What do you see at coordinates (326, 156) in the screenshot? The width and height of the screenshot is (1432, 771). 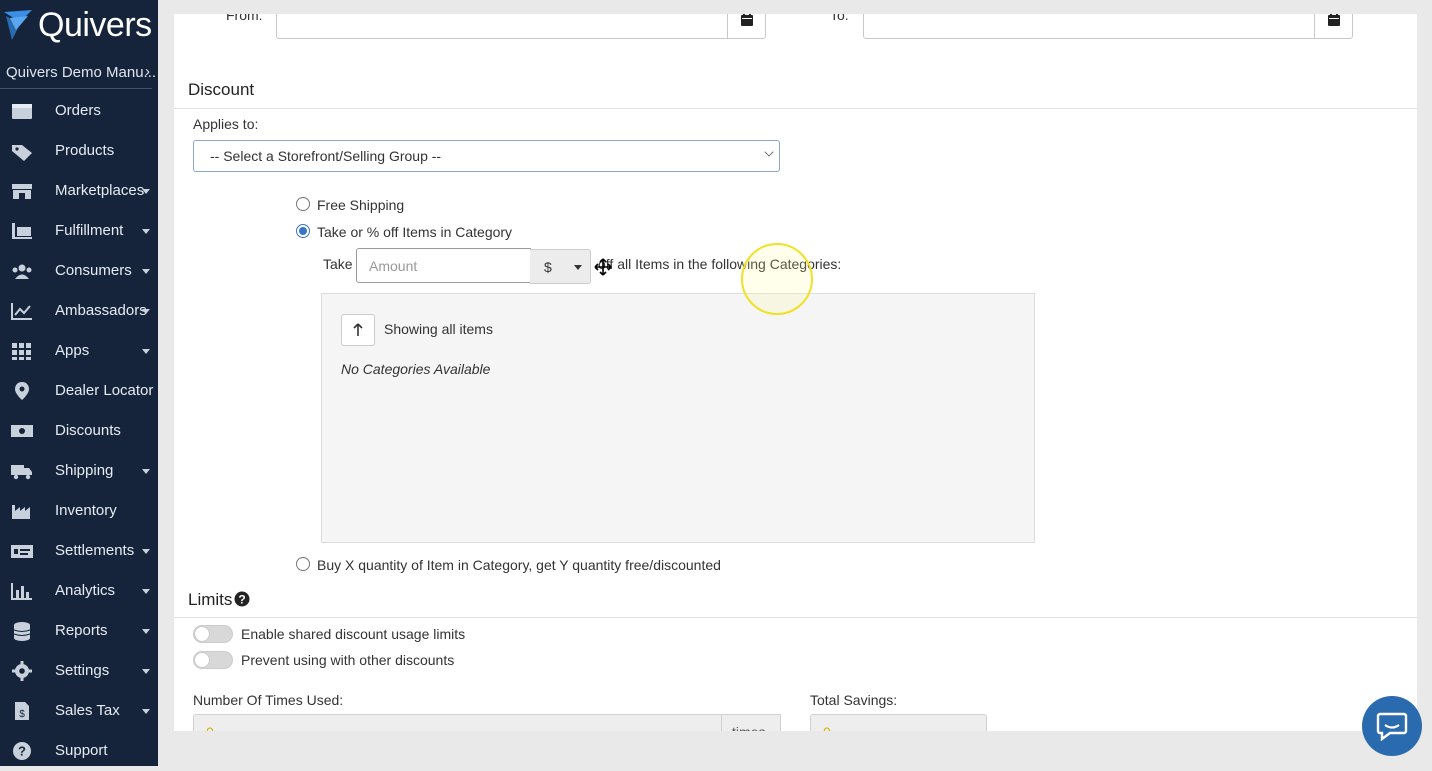 I see `applies-to-value: -- Select a Storefront/Selling Group --` at bounding box center [326, 156].